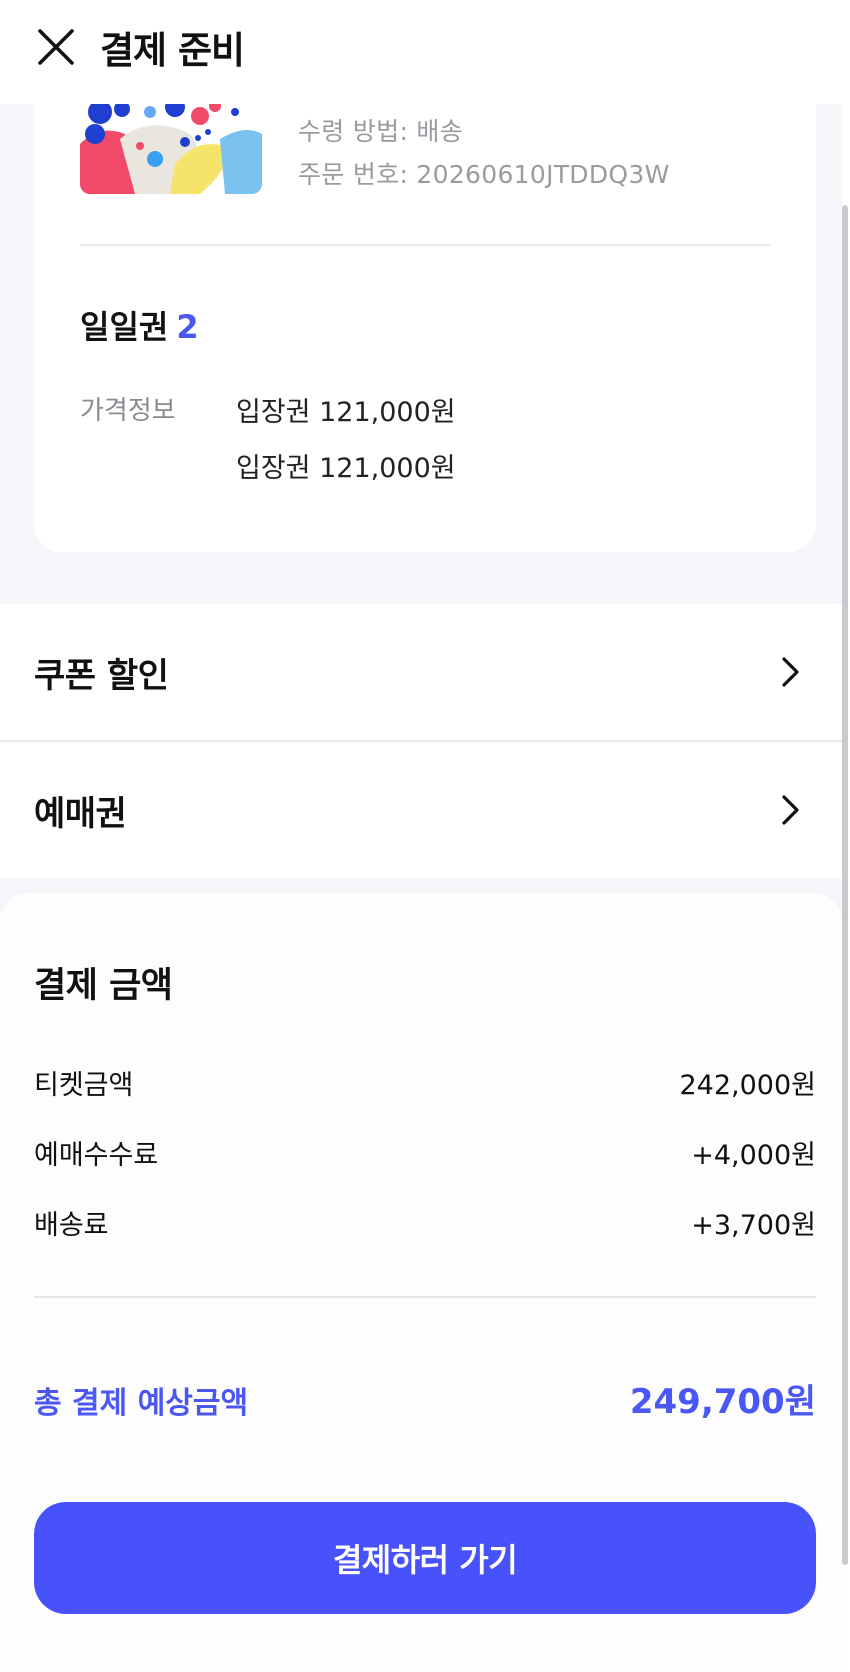 The image size is (850, 1672). What do you see at coordinates (484, 174) in the screenshot?
I see `order-number-text: 주문 번호: 20260610JTDDQ3W` at bounding box center [484, 174].